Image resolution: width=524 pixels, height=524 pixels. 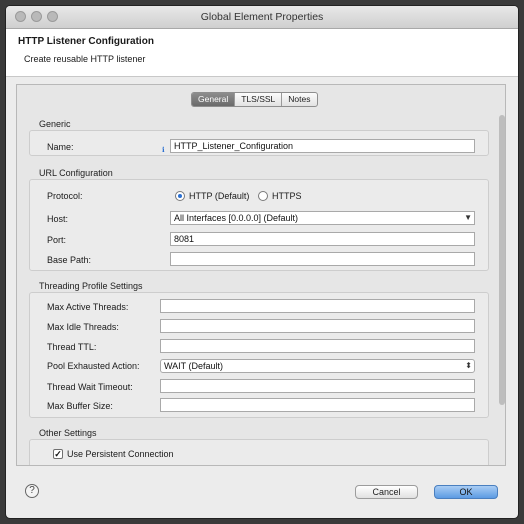 I want to click on pool-exhausted-action-value: WAIT (Default), so click(x=194, y=366).